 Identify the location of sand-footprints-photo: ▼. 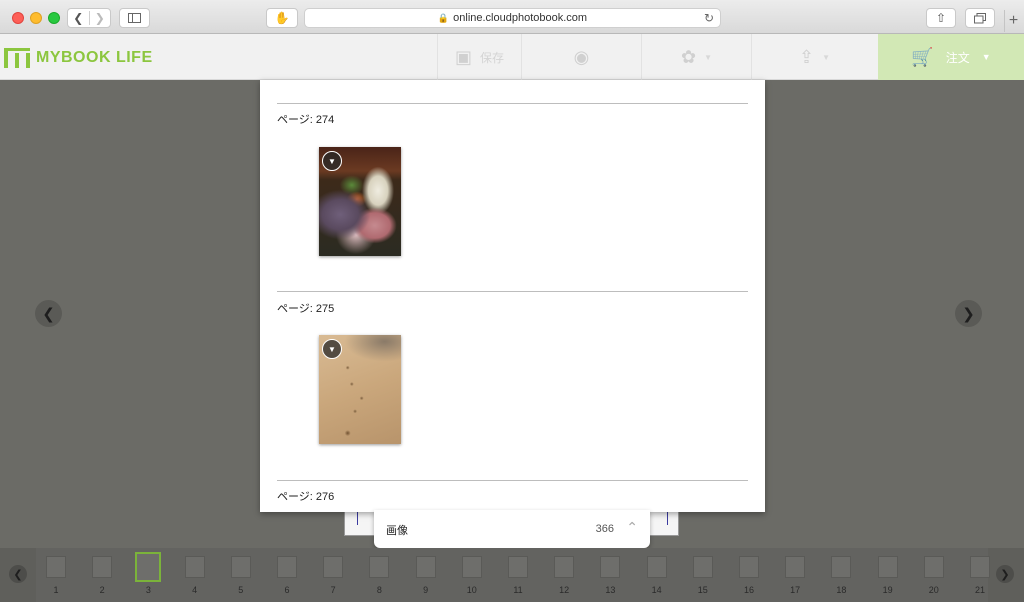
(360, 389).